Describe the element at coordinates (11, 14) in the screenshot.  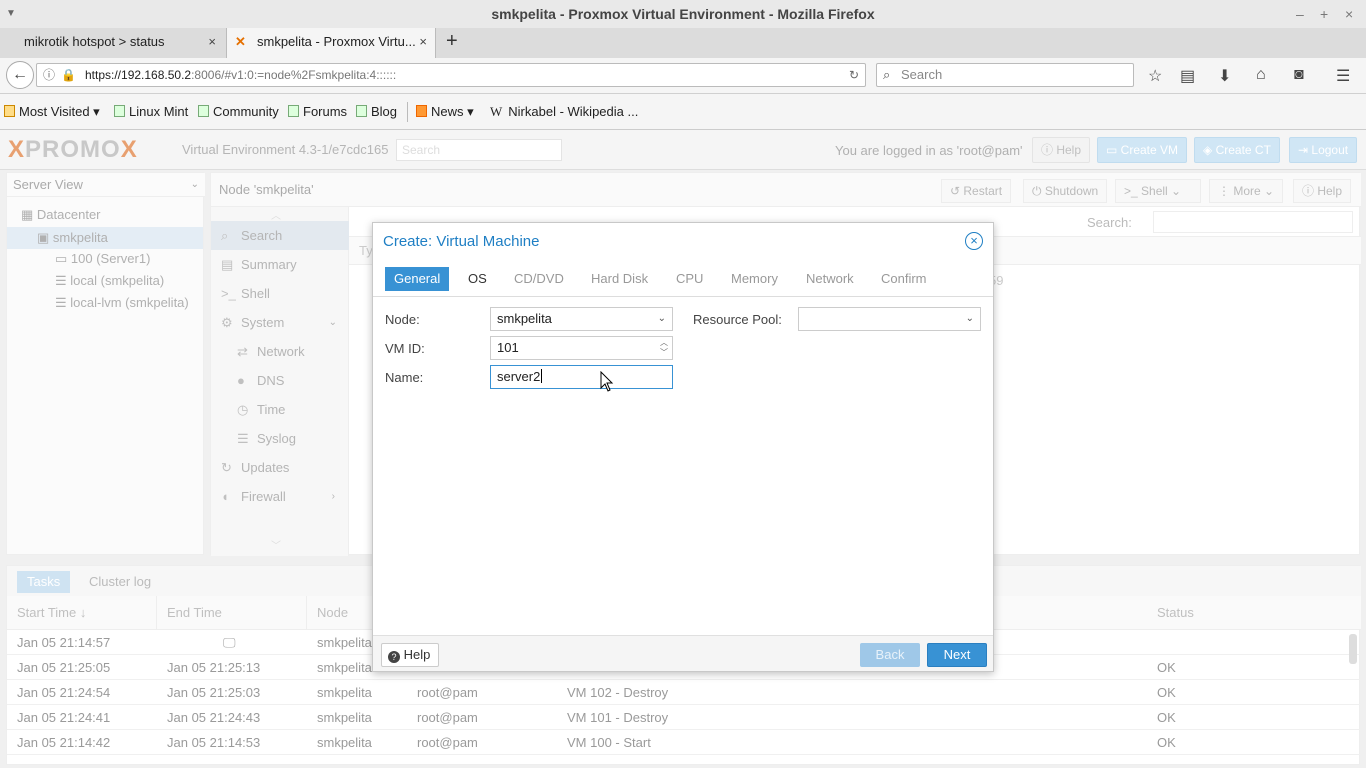
I see `window-menu-icon: ▼` at that location.